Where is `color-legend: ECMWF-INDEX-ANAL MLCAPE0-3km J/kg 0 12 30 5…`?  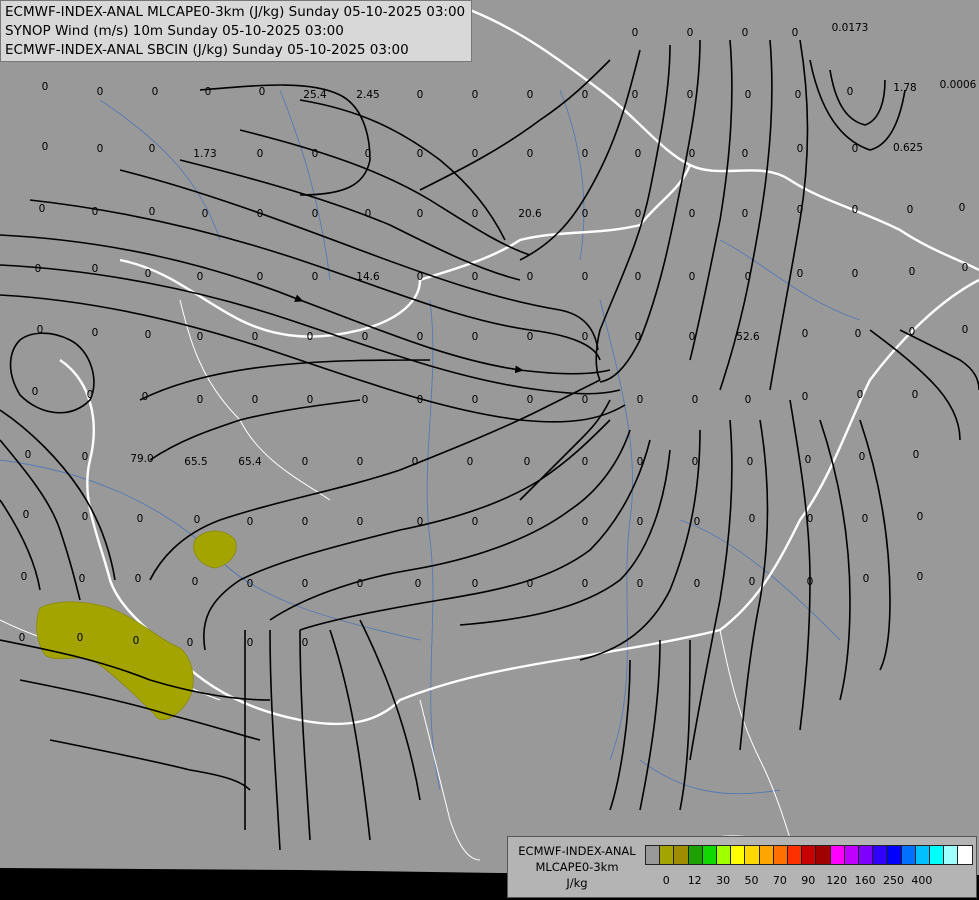
color-legend: ECMWF-INDEX-ANAL MLCAPE0-3km J/kg 0 12 30 5… is located at coordinates (742, 867).